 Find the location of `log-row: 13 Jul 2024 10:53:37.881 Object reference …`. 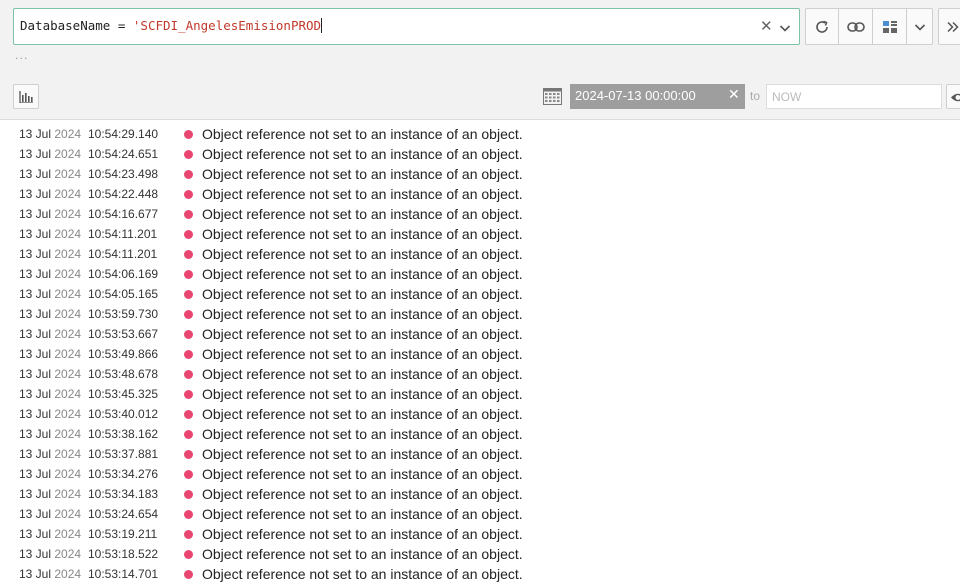

log-row: 13 Jul 2024 10:53:37.881 Object reference … is located at coordinates (480, 454).